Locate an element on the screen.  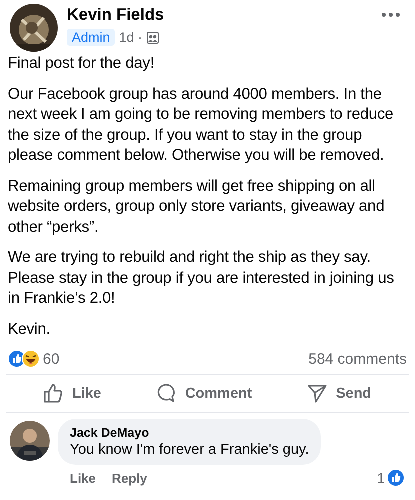
post-text: Remaining group members will get free shipping on all website orders, group only store variants, giveaway and other “perks”. is located at coordinates (197, 207).